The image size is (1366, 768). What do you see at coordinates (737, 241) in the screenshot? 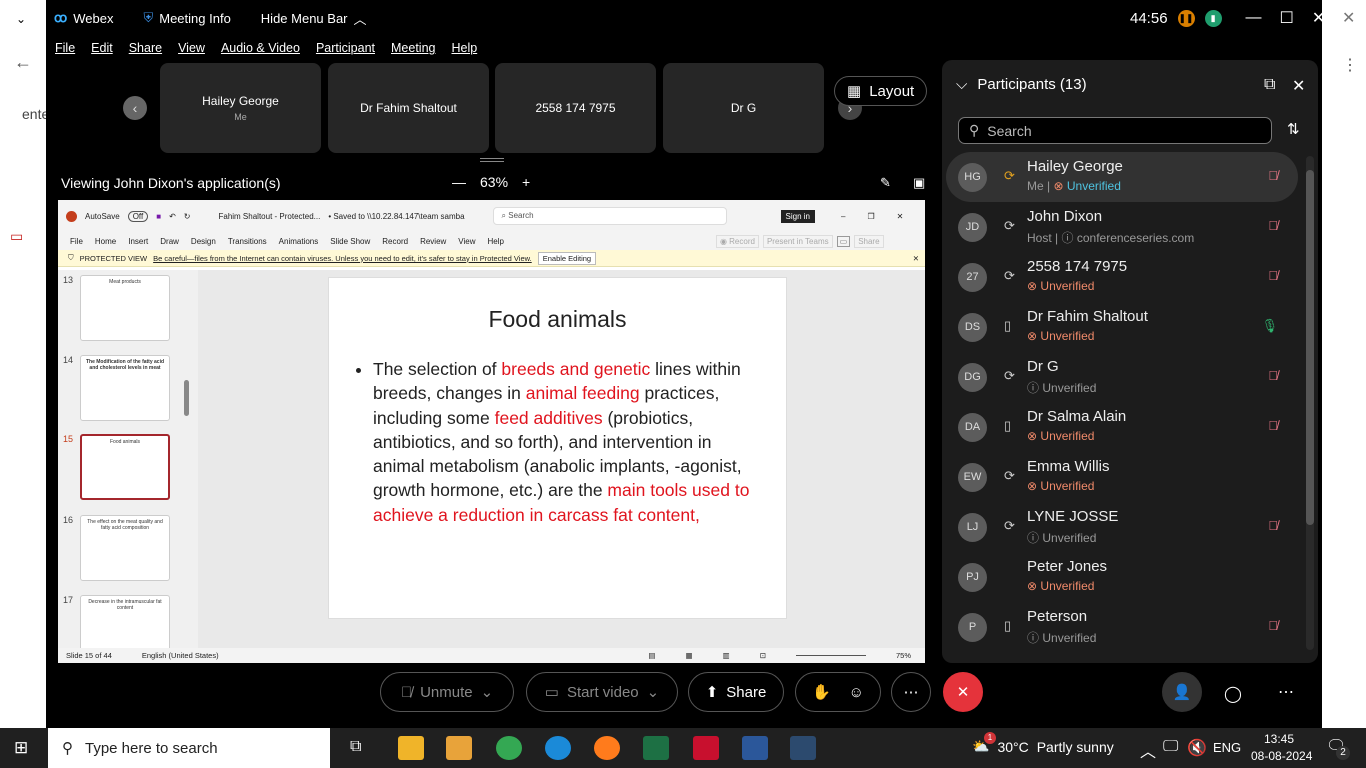
I see `record-button: ◉ Record` at bounding box center [737, 241].